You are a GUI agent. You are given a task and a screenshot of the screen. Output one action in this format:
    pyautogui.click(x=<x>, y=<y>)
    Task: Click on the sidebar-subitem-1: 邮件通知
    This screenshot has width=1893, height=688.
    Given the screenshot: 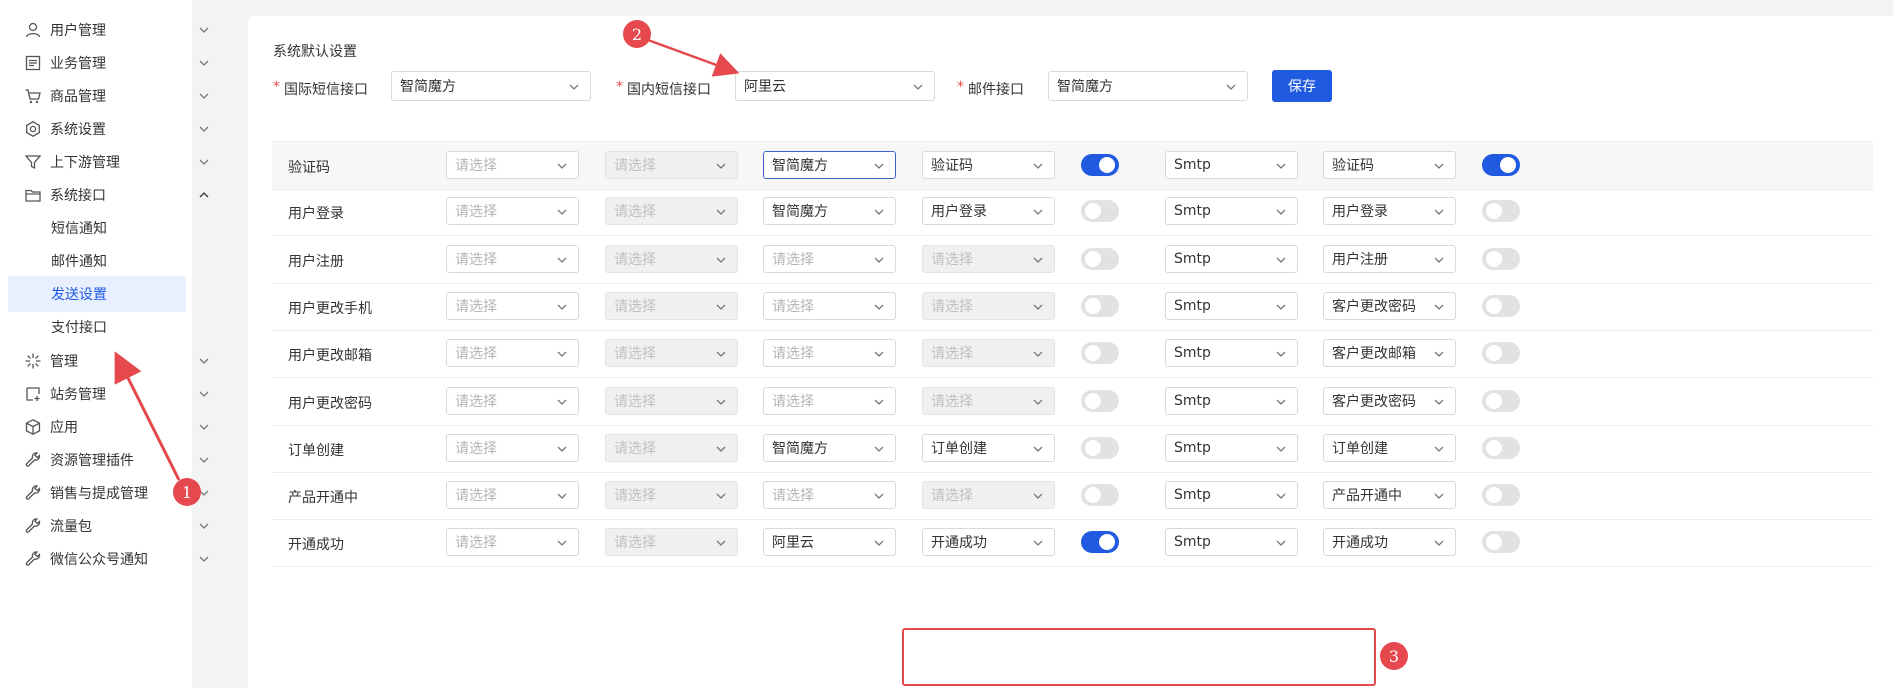 What is the action you would take?
    pyautogui.click(x=116, y=261)
    